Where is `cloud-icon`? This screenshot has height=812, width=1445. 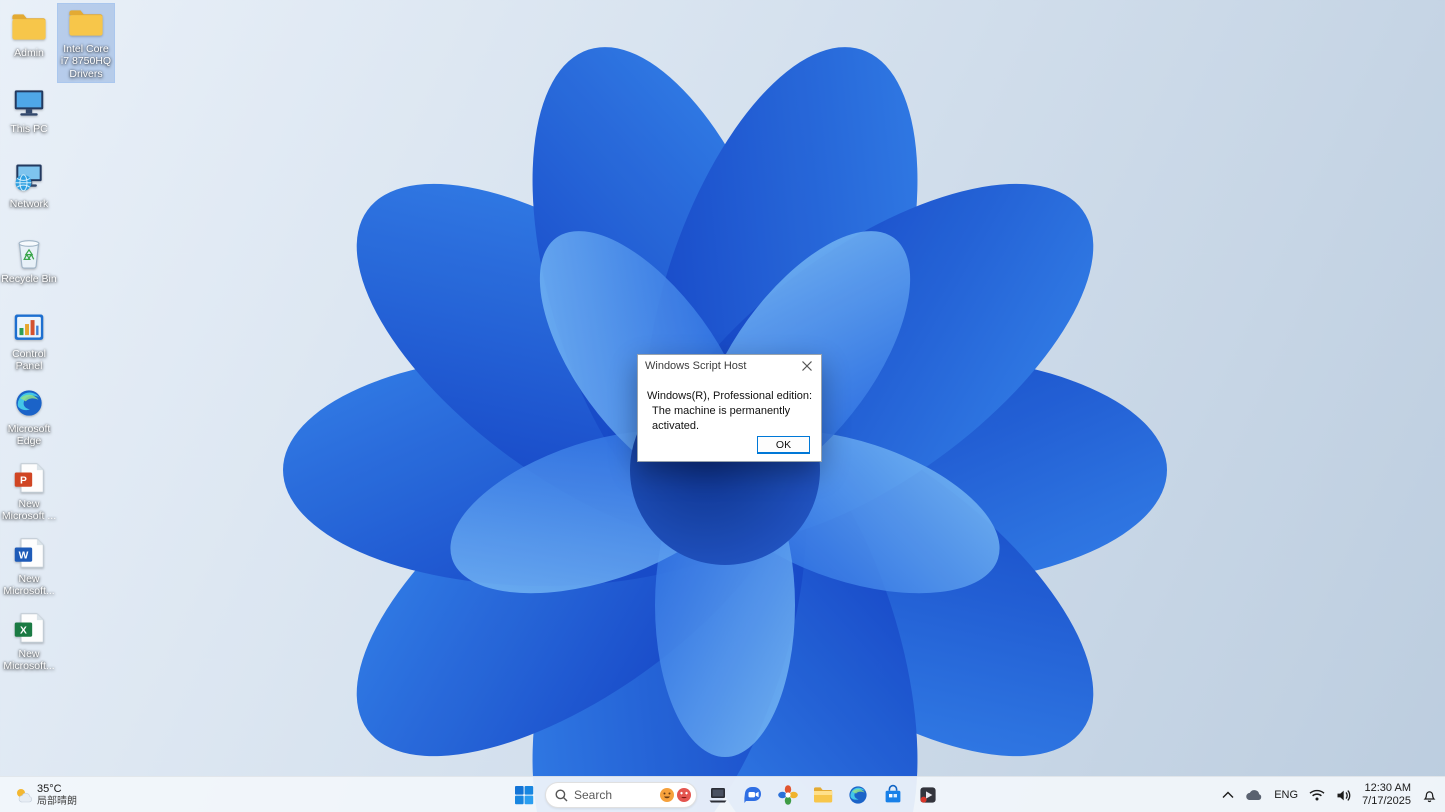
cloud-icon is located at coordinates (1254, 795).